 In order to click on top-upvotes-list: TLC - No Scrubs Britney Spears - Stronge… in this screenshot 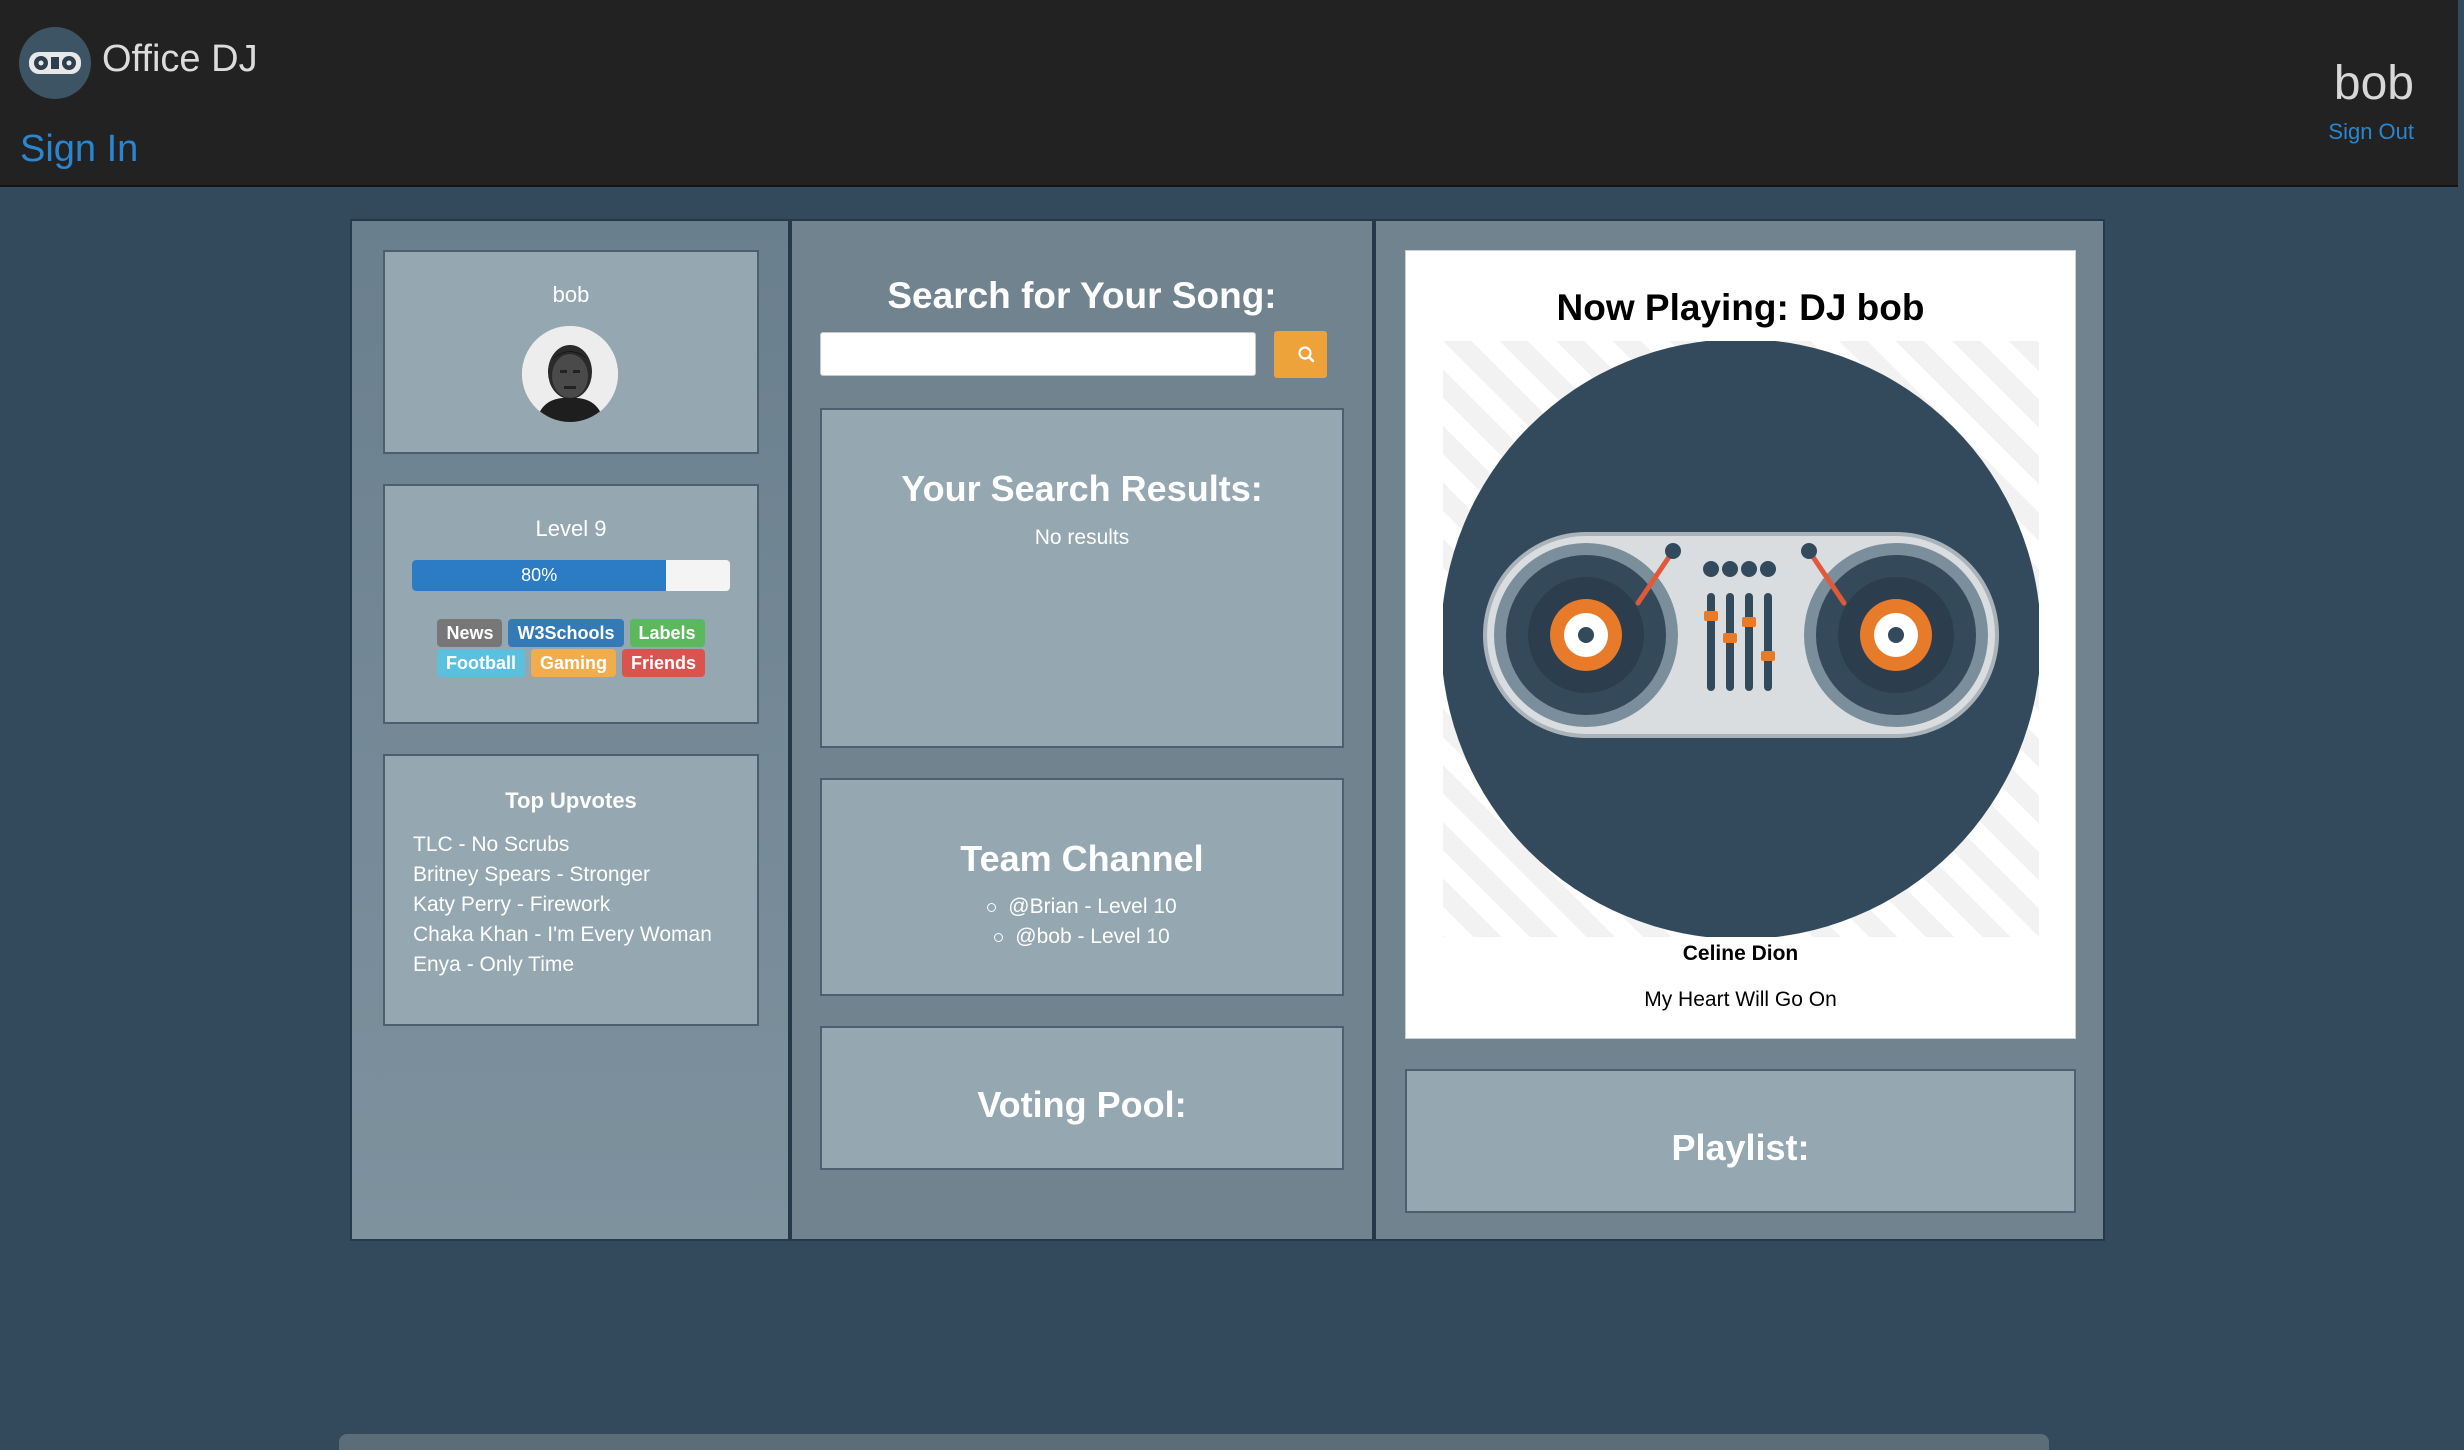, I will do `click(562, 905)`.